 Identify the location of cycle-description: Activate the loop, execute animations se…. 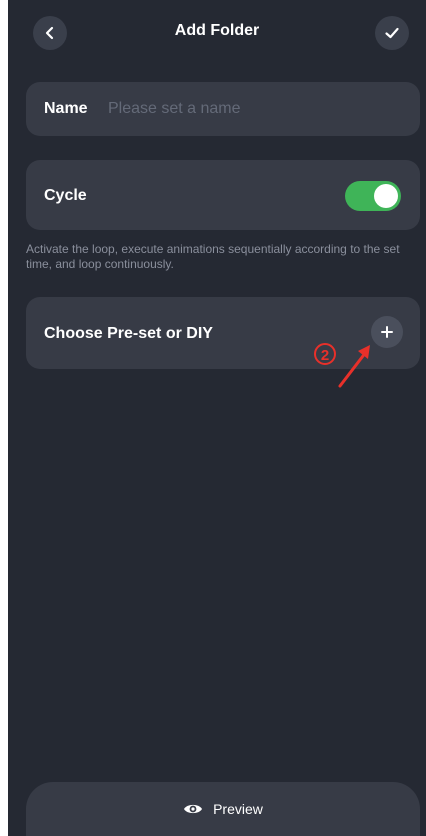
(213, 256).